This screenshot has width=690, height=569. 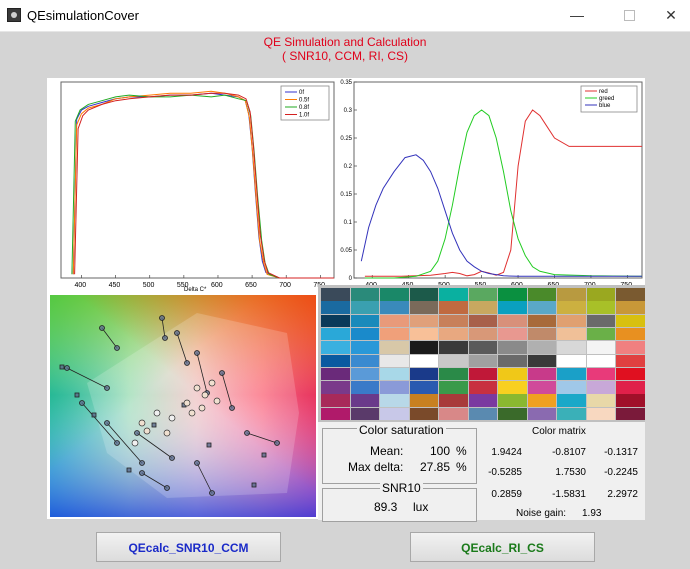 I want to click on app-icon, so click(x=14, y=15).